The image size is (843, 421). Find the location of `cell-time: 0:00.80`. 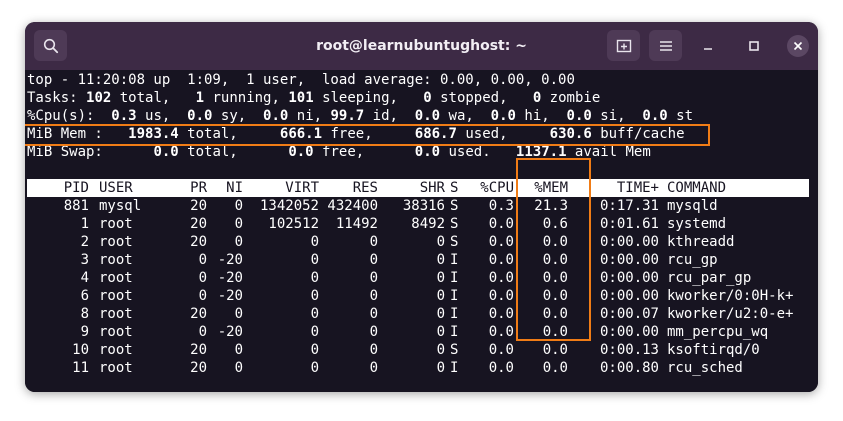

cell-time: 0:00.80 is located at coordinates (629, 368).